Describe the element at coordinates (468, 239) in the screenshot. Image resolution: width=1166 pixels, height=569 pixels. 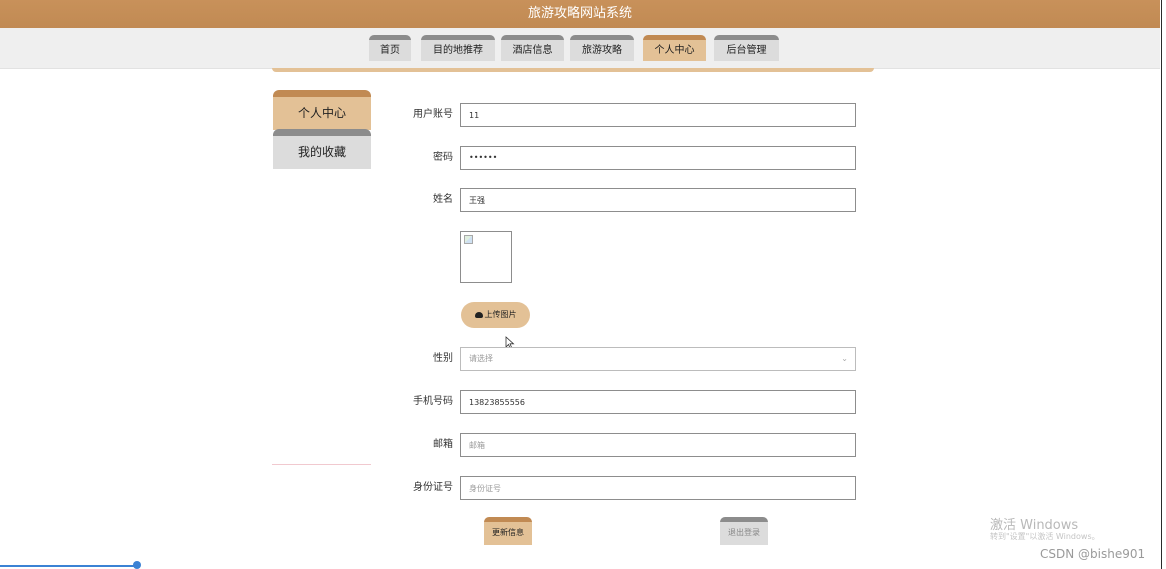
I see `broken-image-icon` at that location.